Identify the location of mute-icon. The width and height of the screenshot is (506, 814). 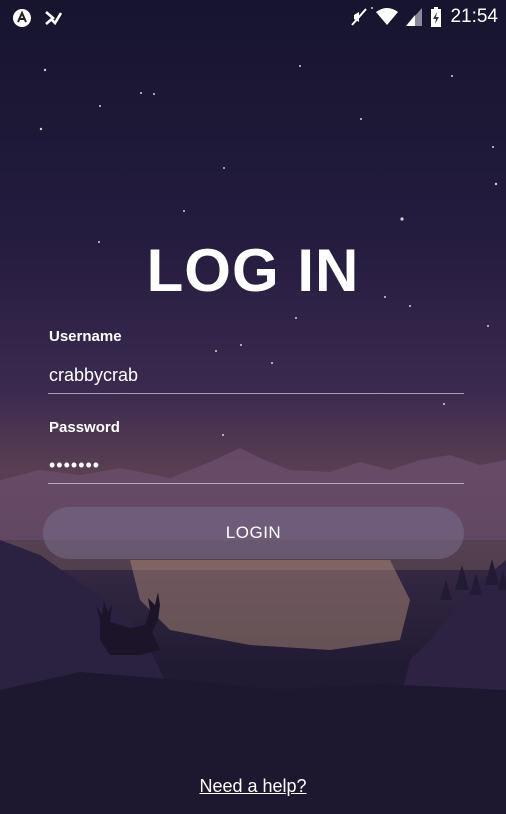
(359, 17).